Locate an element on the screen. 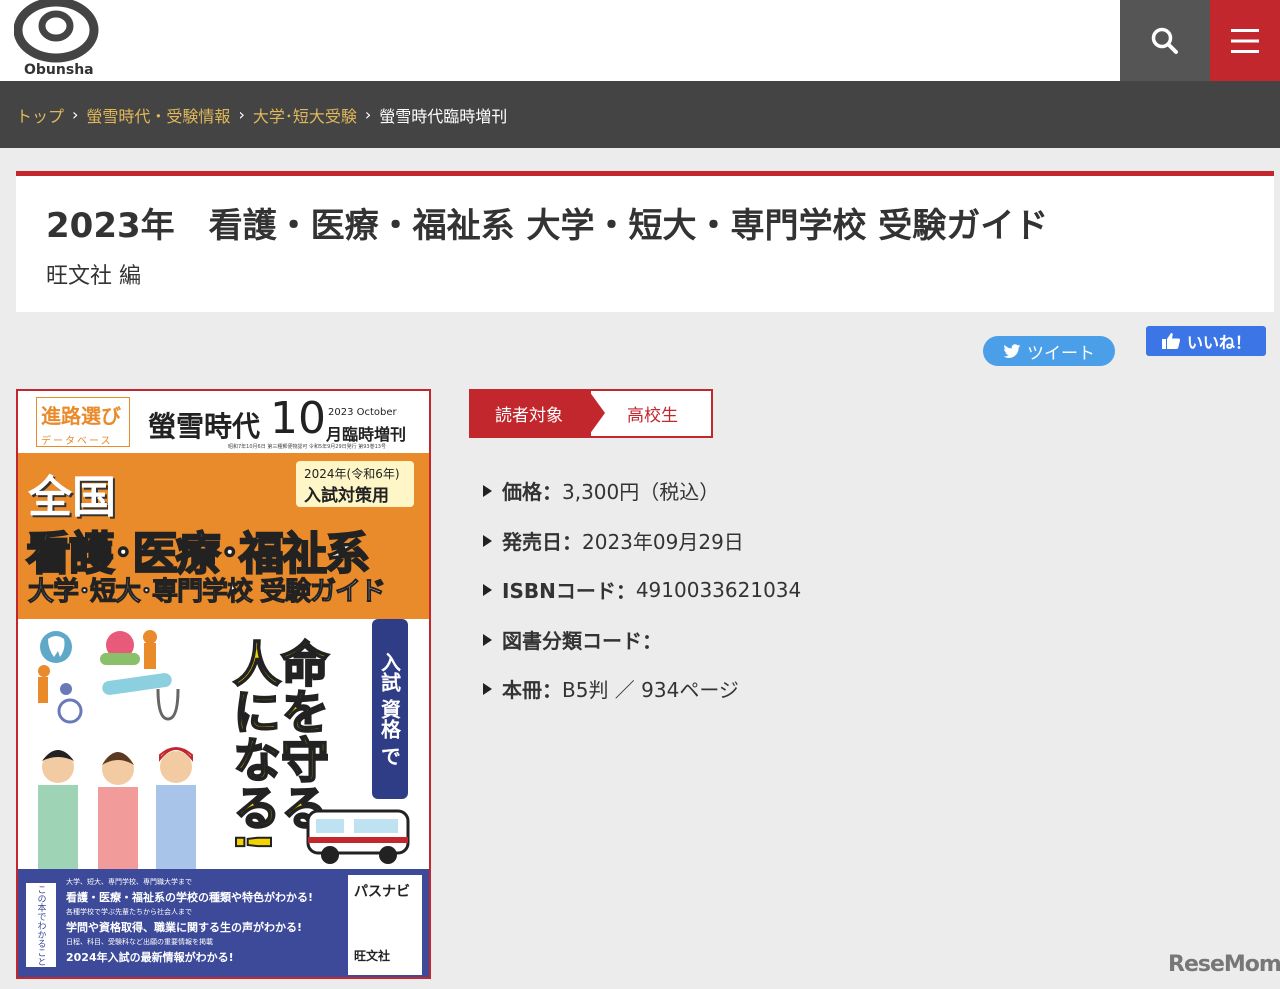  tweet-label: ツイート is located at coordinates (1061, 353).